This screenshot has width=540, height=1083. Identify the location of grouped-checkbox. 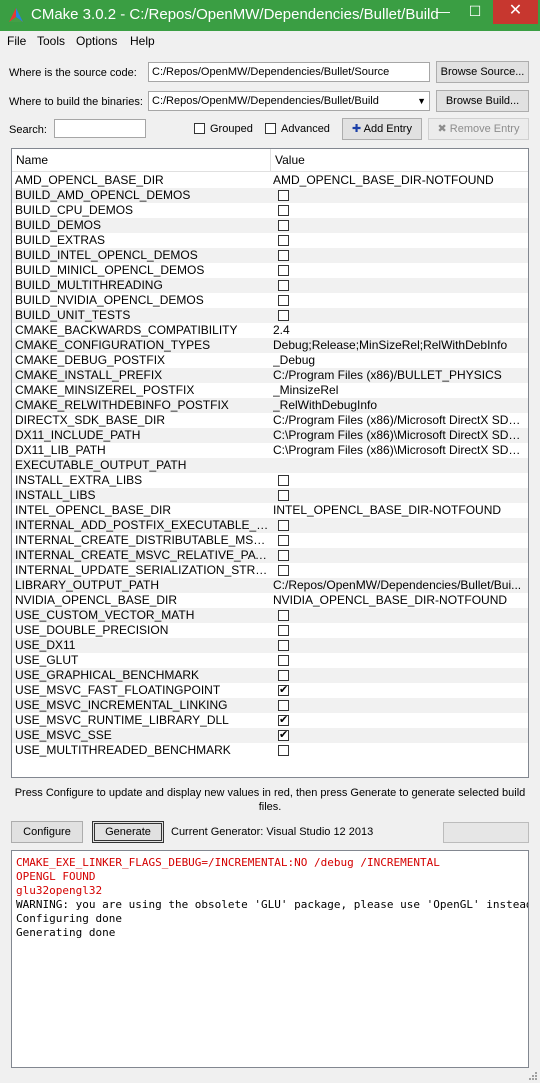
(199, 128).